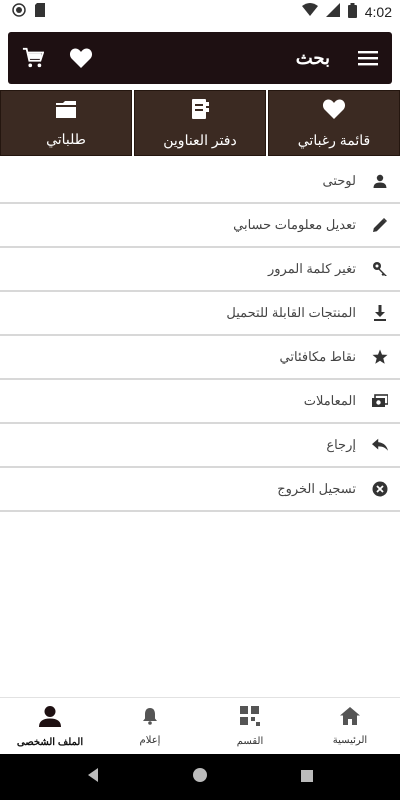 This screenshot has height=800, width=400. What do you see at coordinates (200, 139) in the screenshot?
I see `tile-address-book-label: دفتر العناوين` at bounding box center [200, 139].